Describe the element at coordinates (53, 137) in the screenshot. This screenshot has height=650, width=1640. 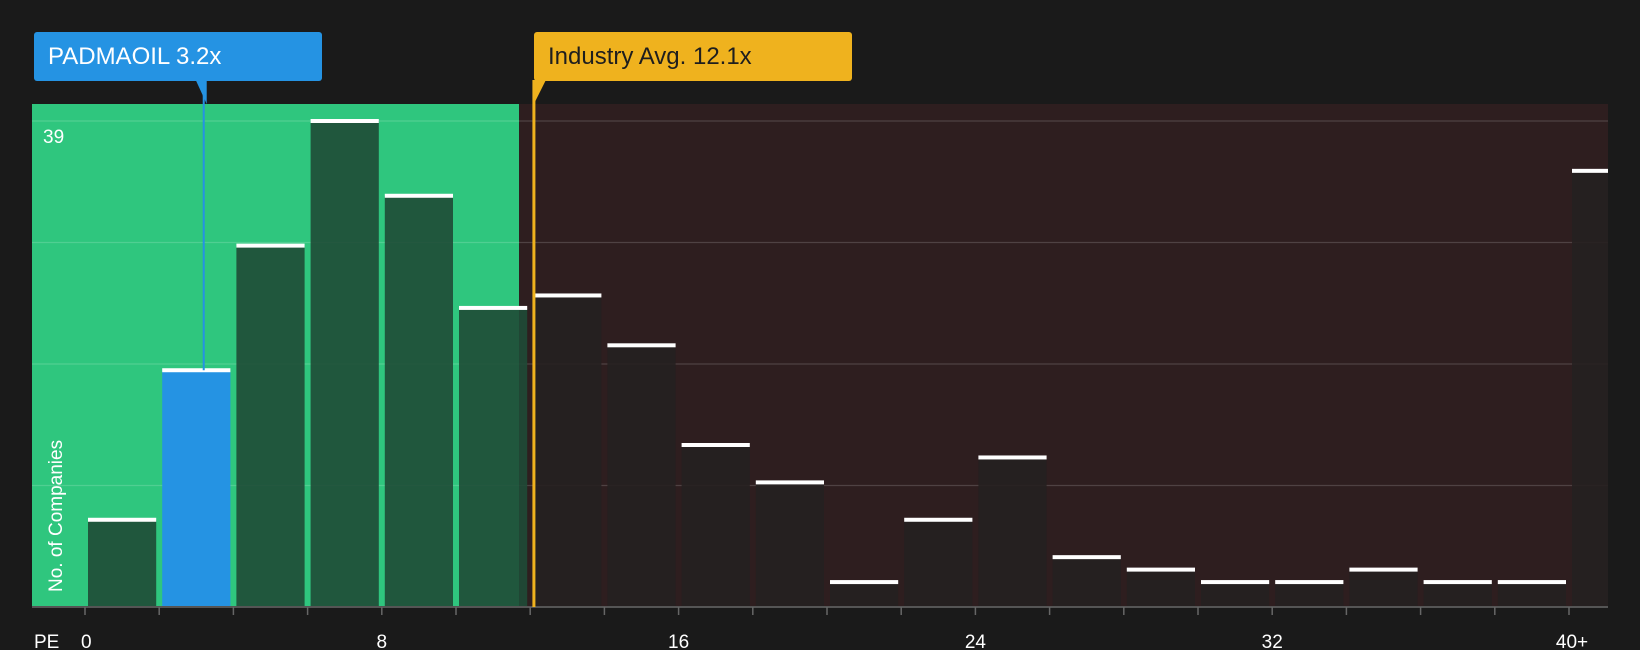
I see `y-max-label: 39` at that location.